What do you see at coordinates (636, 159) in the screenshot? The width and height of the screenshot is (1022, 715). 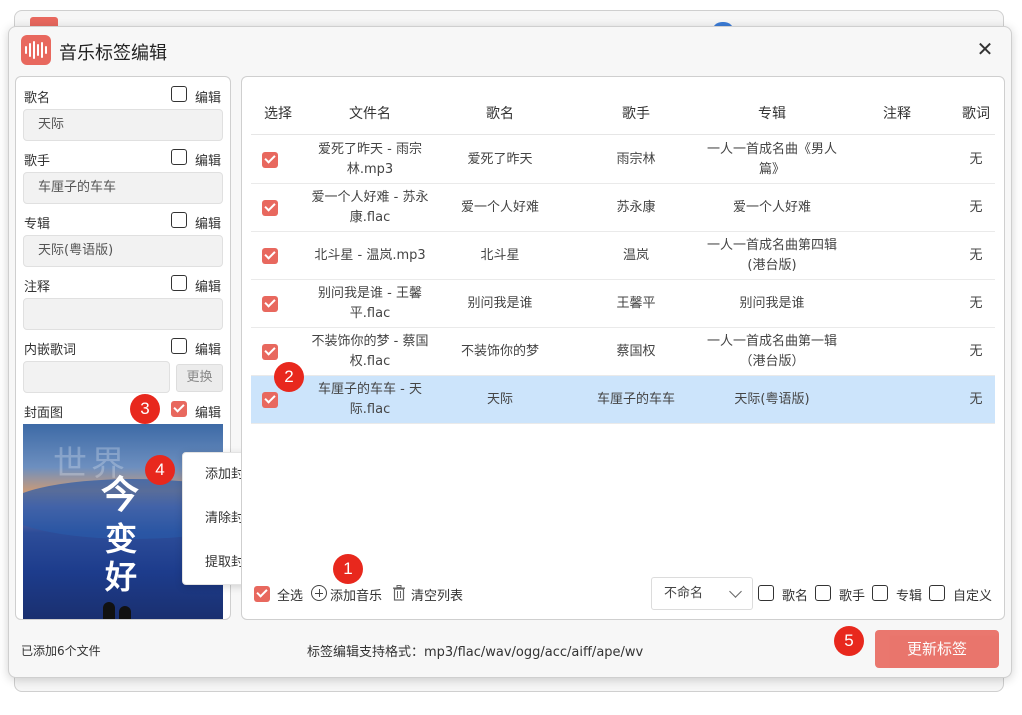 I see `cell-artist: 雨宗林` at bounding box center [636, 159].